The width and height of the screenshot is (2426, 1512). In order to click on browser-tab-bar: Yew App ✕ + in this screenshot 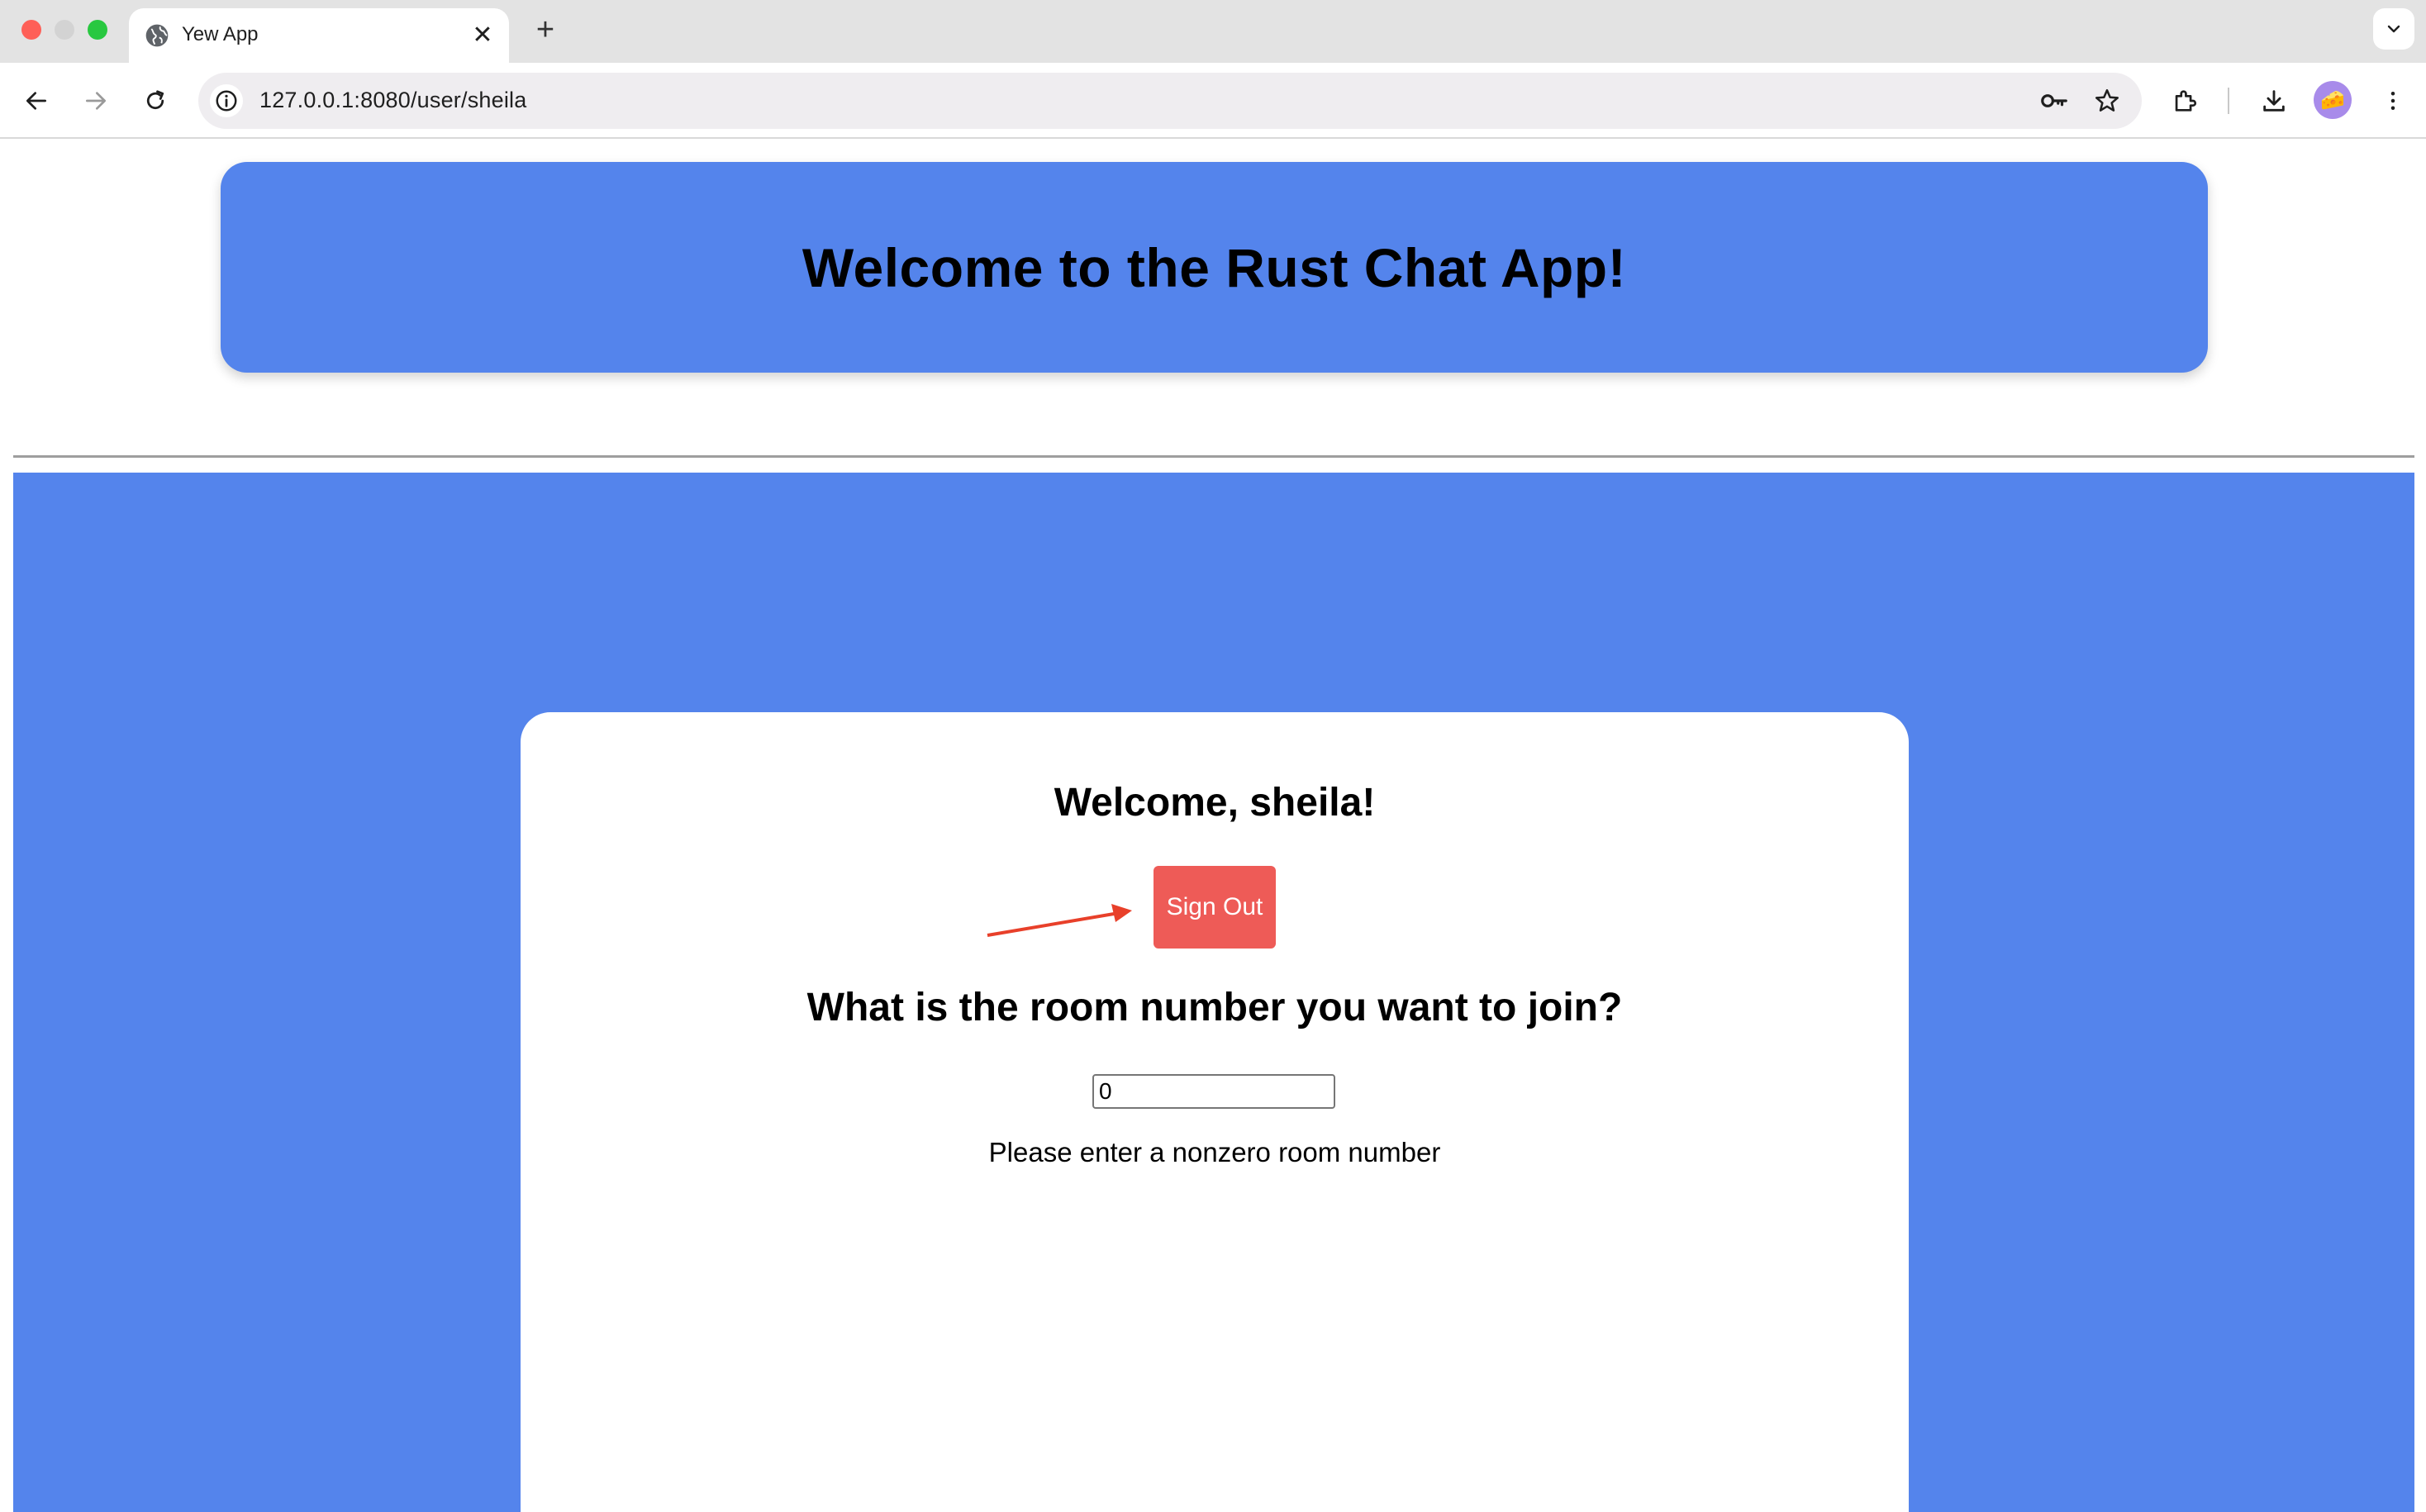, I will do `click(1213, 32)`.